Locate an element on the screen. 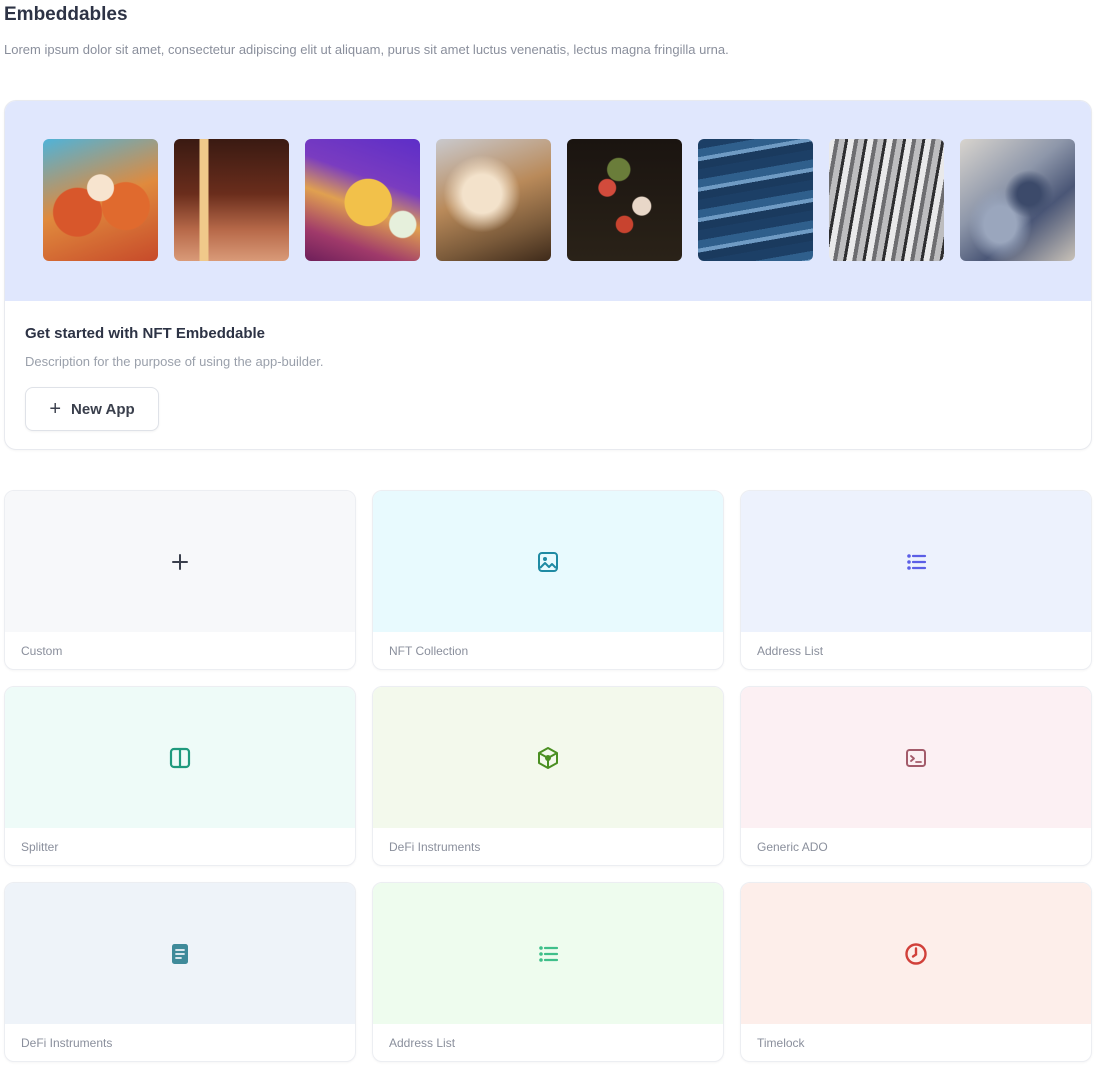 This screenshot has width=1096, height=1066. artwork-thumbnails is located at coordinates (559, 200).